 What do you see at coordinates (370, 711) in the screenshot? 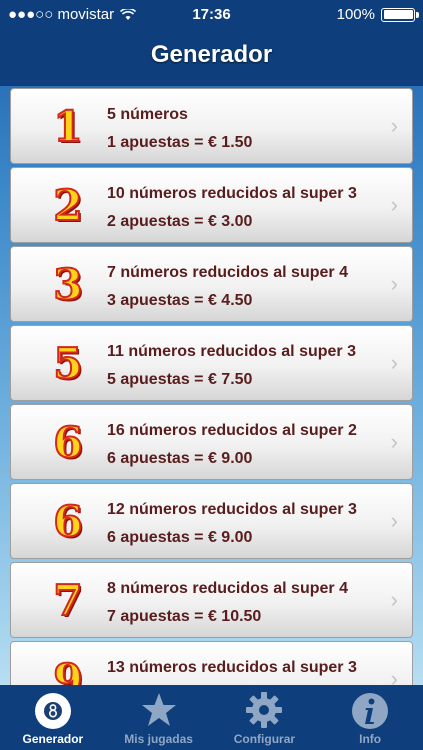
I see `info-icon` at bounding box center [370, 711].